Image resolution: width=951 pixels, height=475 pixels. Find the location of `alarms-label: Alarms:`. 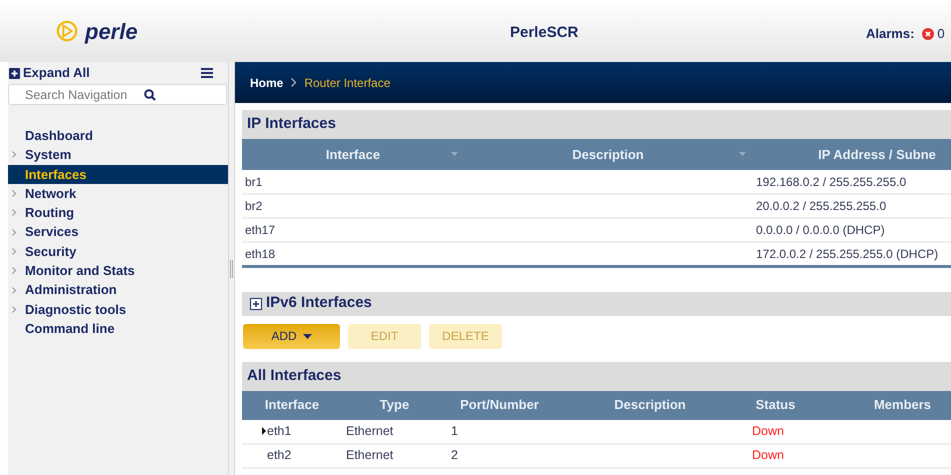

alarms-label: Alarms: is located at coordinates (890, 34).